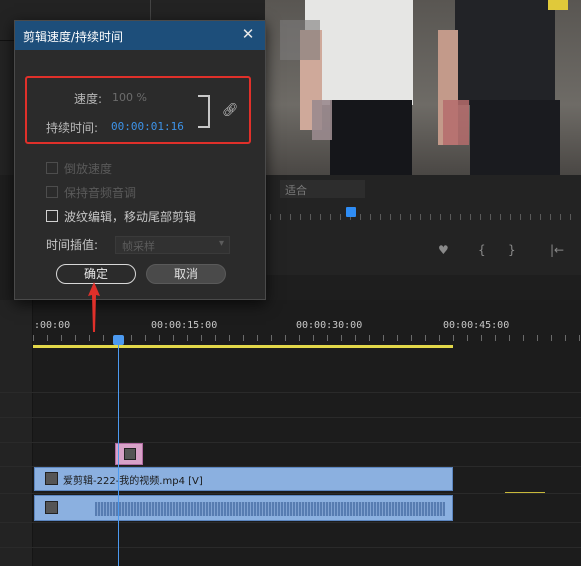 Image resolution: width=581 pixels, height=566 pixels. Describe the element at coordinates (525, 492) in the screenshot. I see `marker-line` at that location.